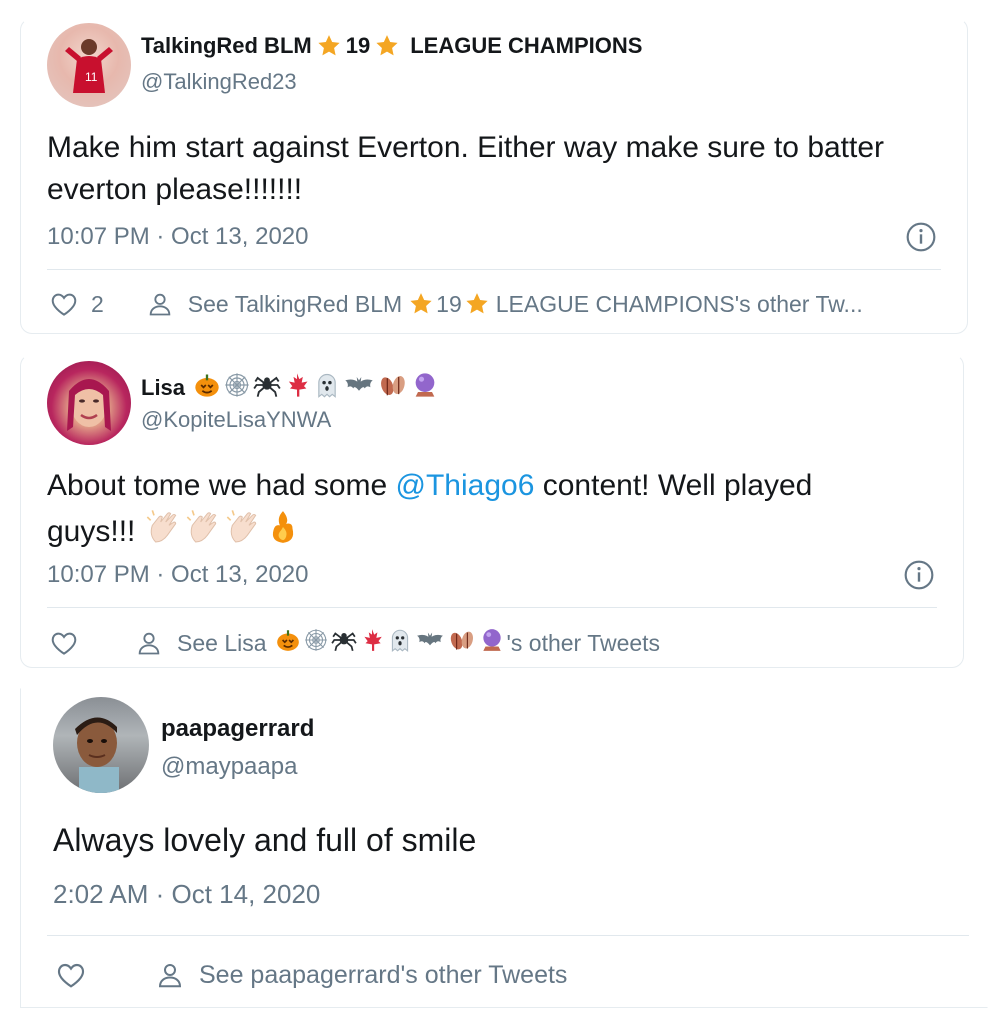 The width and height of the screenshot is (988, 1024). What do you see at coordinates (97, 303) in the screenshot?
I see `like-count: 2` at bounding box center [97, 303].